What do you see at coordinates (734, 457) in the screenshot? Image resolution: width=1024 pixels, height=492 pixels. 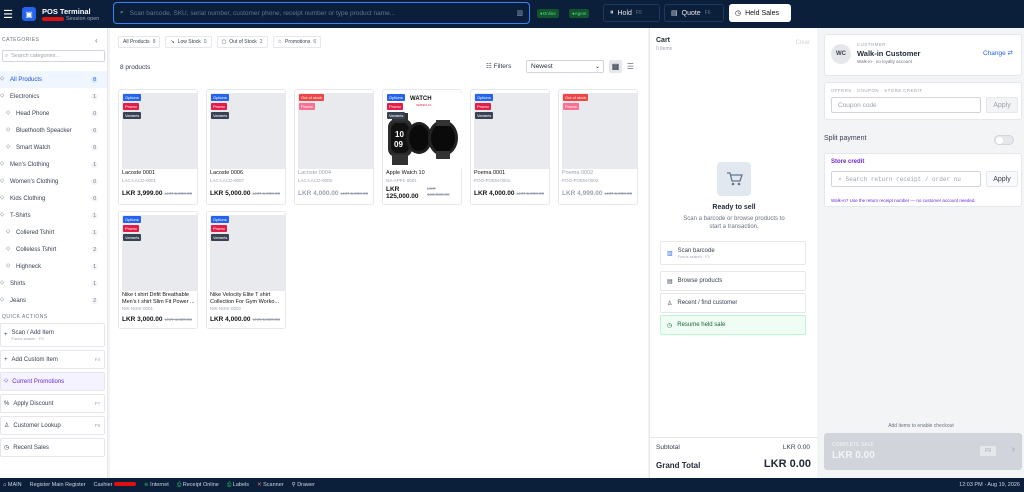 I see `cart-totals: Subtotal LKR 0.00 Grand Total LKR 0.00` at bounding box center [734, 457].